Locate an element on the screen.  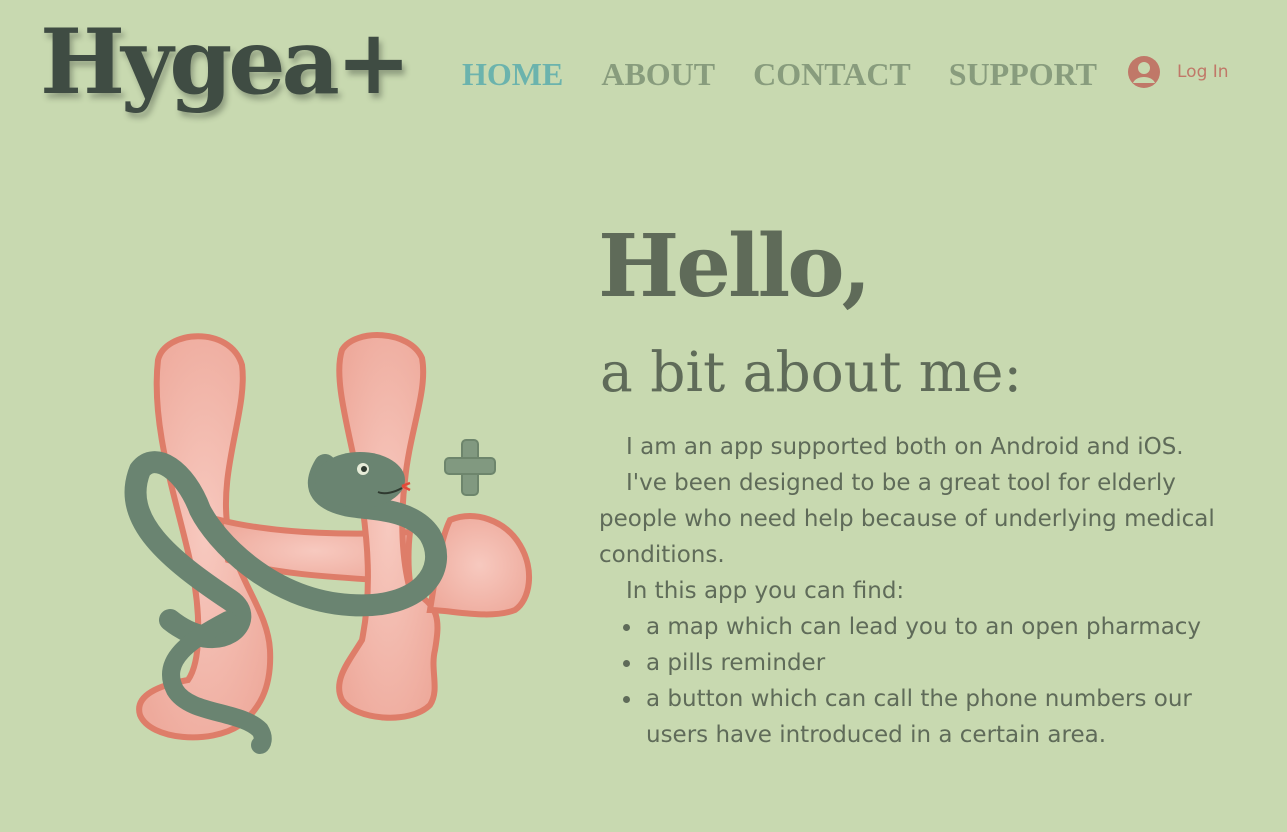
nav-contact: CONTACT is located at coordinates (832, 74).